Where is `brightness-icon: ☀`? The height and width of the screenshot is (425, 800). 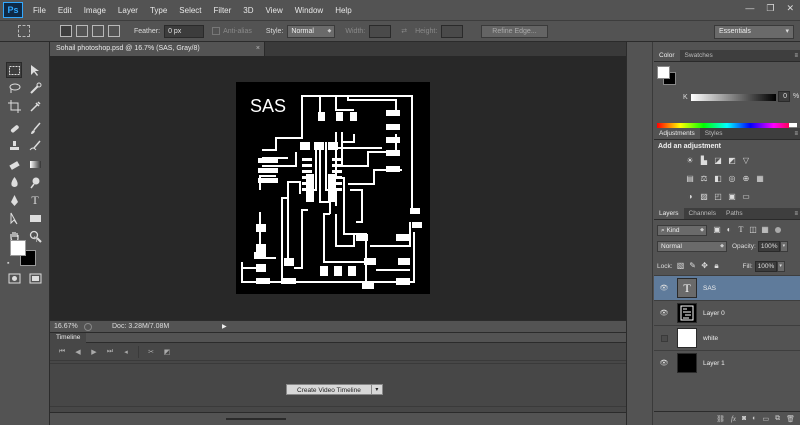 brightness-icon: ☀ is located at coordinates (690, 161).